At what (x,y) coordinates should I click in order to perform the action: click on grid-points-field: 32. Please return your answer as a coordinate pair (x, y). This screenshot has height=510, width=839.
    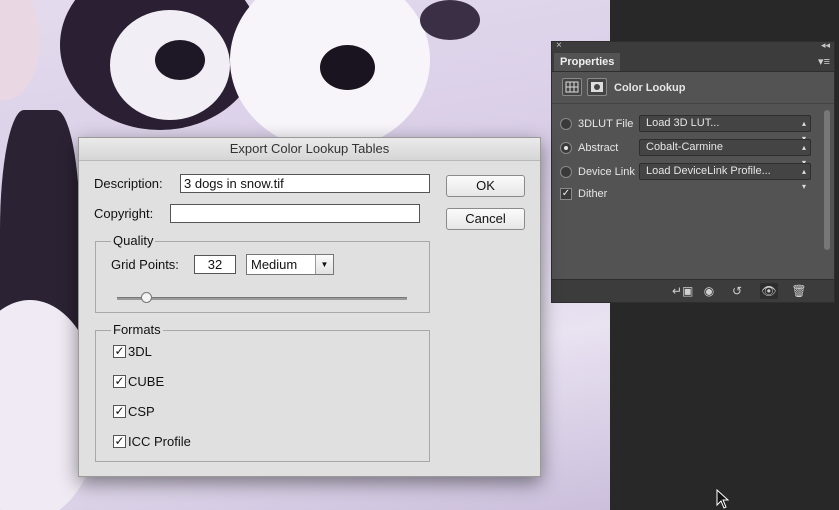
    Looking at the image, I should click on (215, 264).